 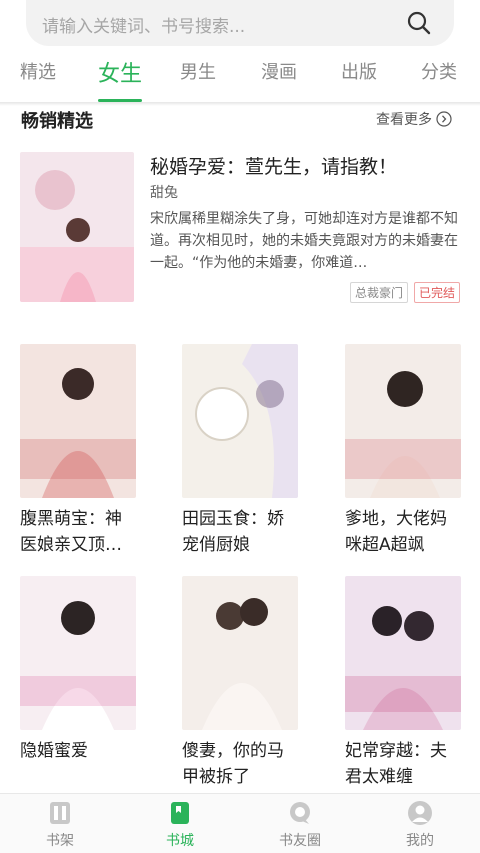 I want to click on book-card: 爹地，大佬妈咪超A超飒, so click(x=404, y=451).